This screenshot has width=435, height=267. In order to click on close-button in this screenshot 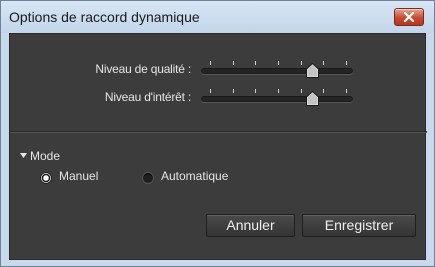, I will do `click(409, 17)`.